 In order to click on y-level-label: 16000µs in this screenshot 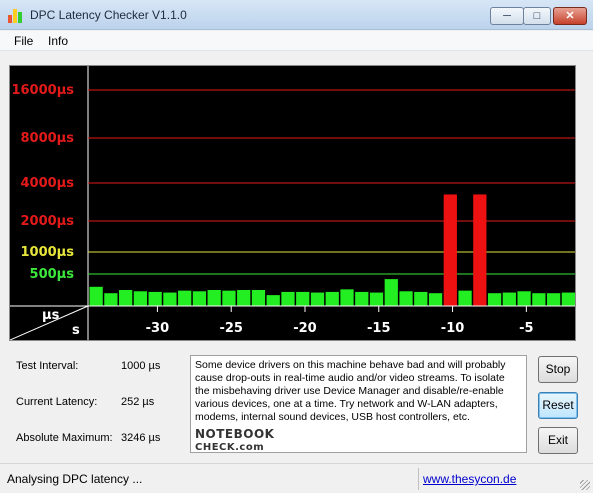, I will do `click(42, 90)`.